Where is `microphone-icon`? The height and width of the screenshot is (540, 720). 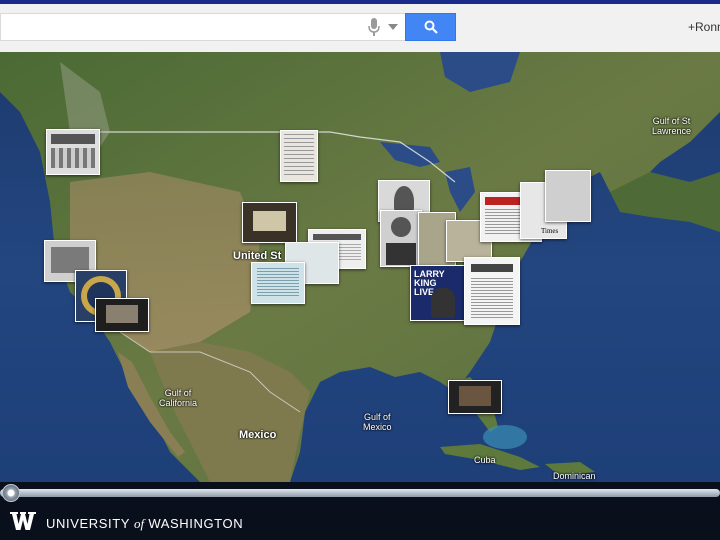
microphone-icon is located at coordinates (374, 27).